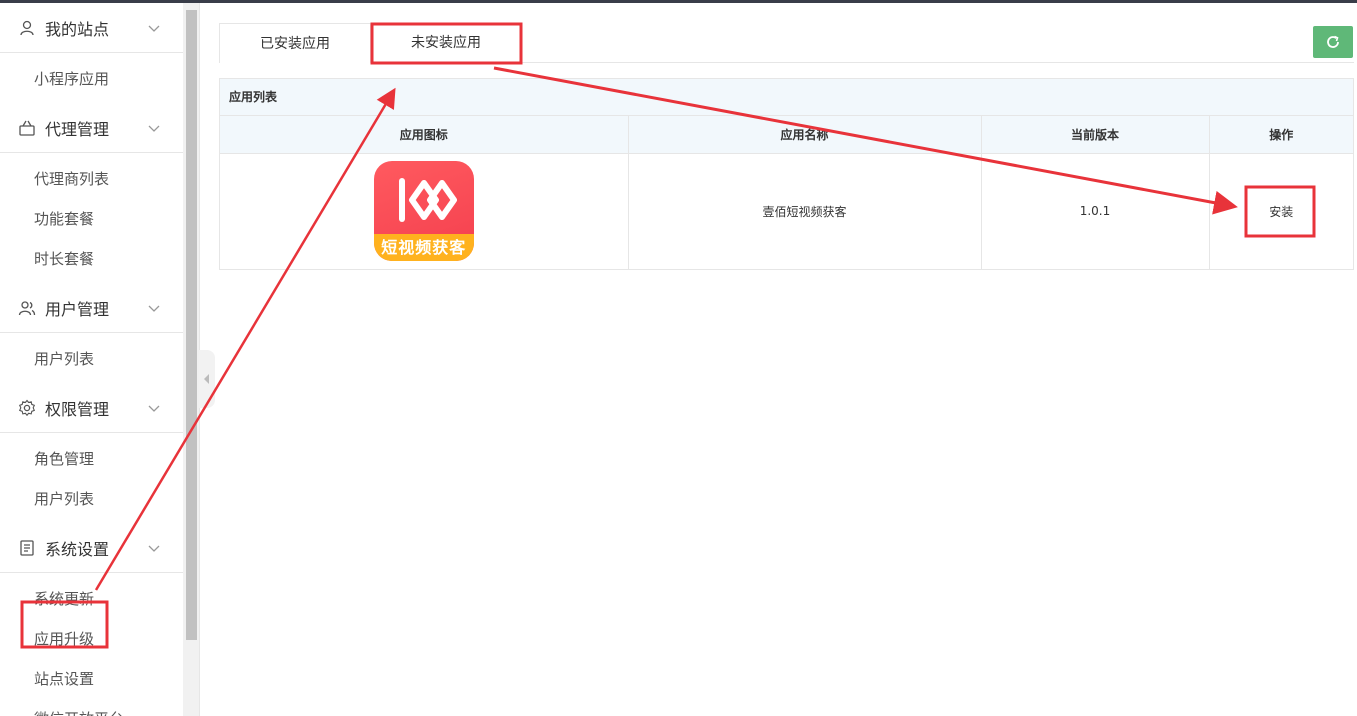 The width and height of the screenshot is (1357, 716). I want to click on refresh-icon, so click(1333, 41).